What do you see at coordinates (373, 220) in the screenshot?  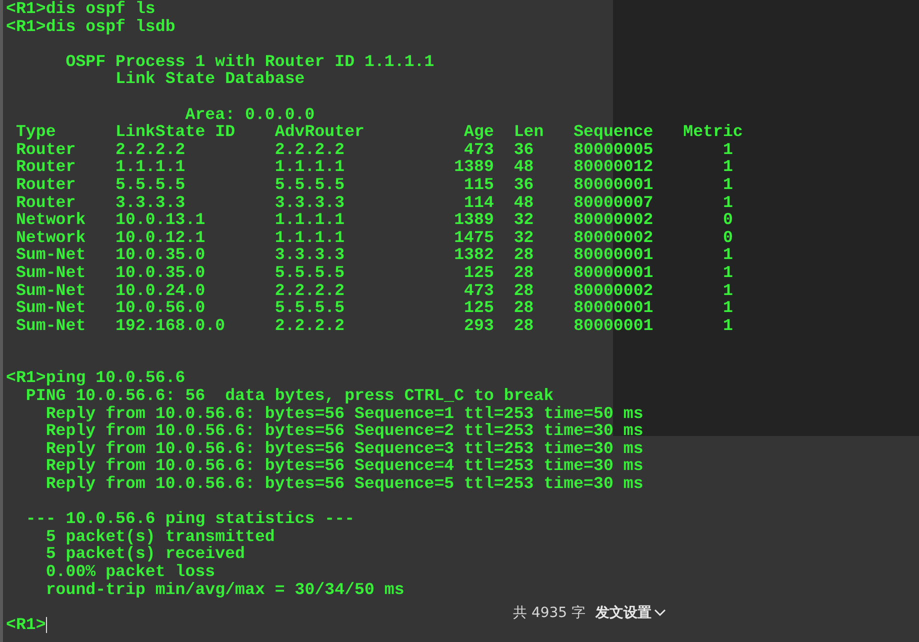 I see `terminal-line: Network 10.0.13.1 1.1.1.1 1389 32 80000002 0` at bounding box center [373, 220].